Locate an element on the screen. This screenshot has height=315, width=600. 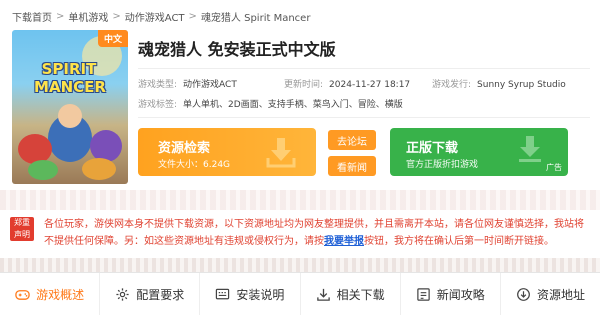
chinese-badge: 中文 is located at coordinates (112, 38).